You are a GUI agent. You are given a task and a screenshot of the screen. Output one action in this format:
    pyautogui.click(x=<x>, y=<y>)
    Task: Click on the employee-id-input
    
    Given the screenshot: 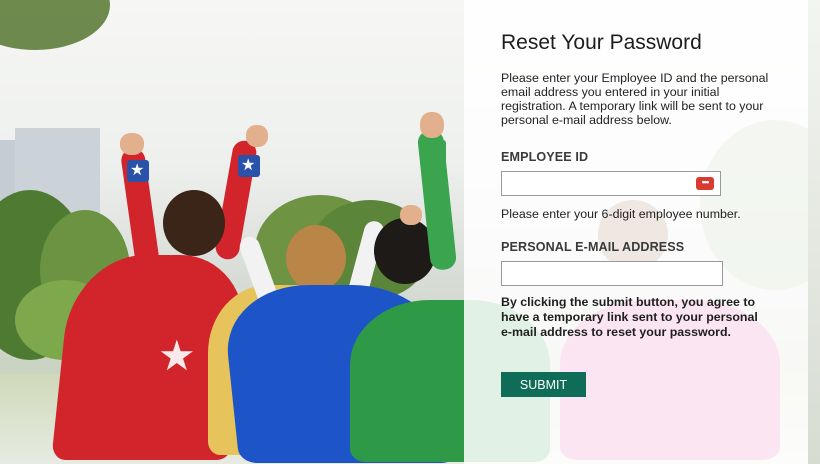 What is the action you would take?
    pyautogui.click(x=611, y=183)
    